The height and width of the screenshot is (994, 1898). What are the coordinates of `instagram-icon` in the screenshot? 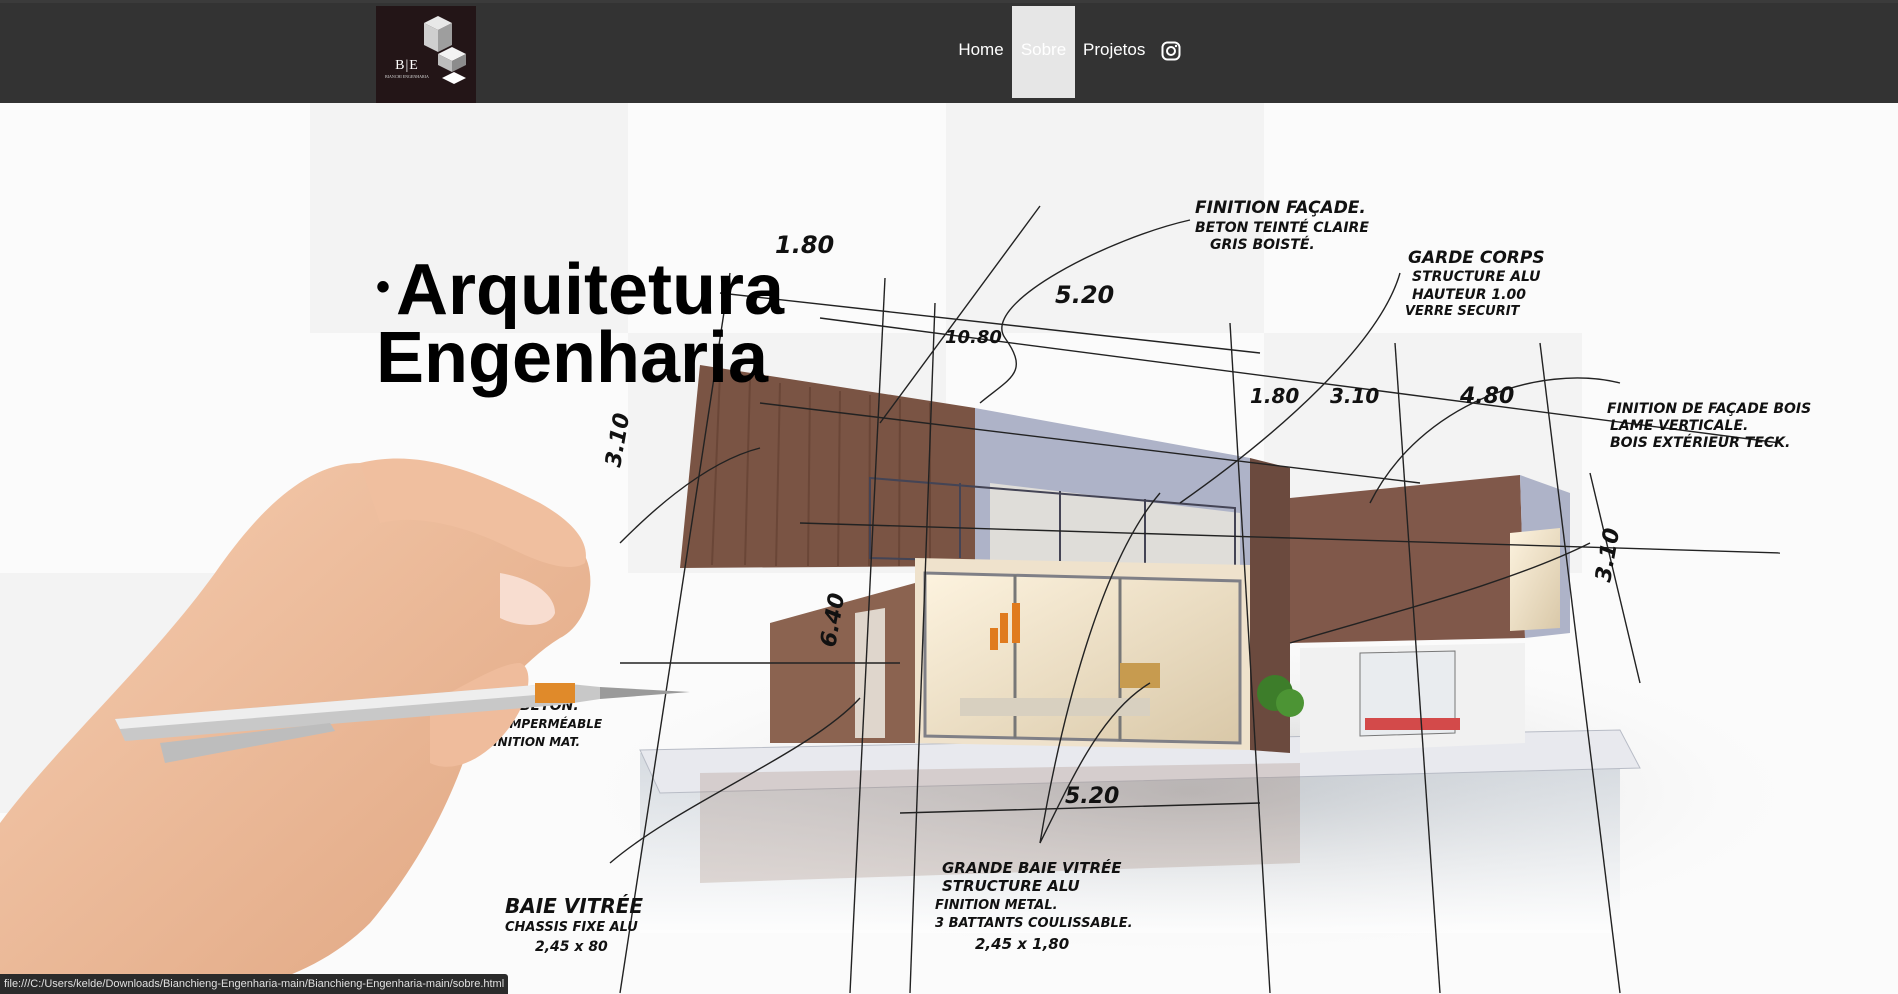 It's located at (1171, 51).